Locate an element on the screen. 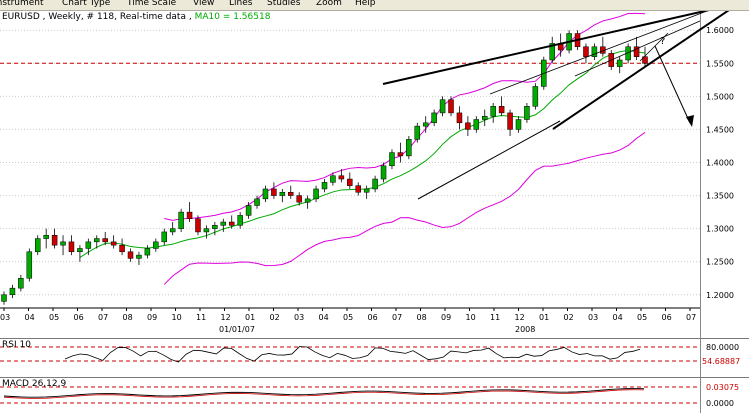  price-axis-label: 1.5500 is located at coordinates (720, 63).